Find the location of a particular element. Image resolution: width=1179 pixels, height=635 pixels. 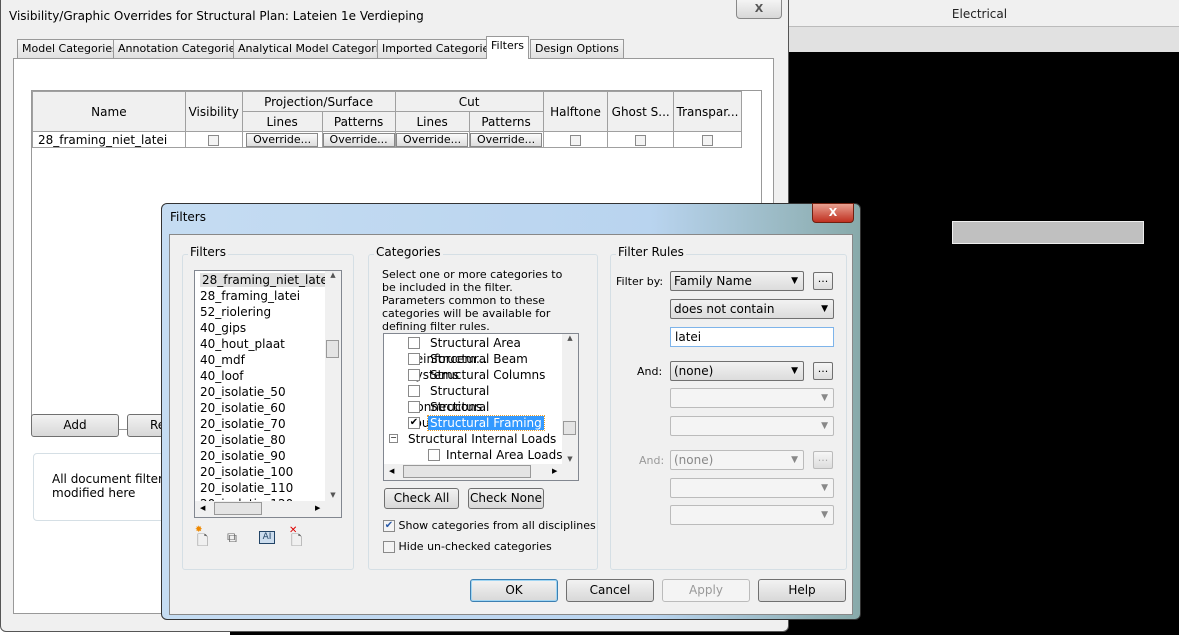

tree-item: Internal Area Loads is located at coordinates (481, 455).